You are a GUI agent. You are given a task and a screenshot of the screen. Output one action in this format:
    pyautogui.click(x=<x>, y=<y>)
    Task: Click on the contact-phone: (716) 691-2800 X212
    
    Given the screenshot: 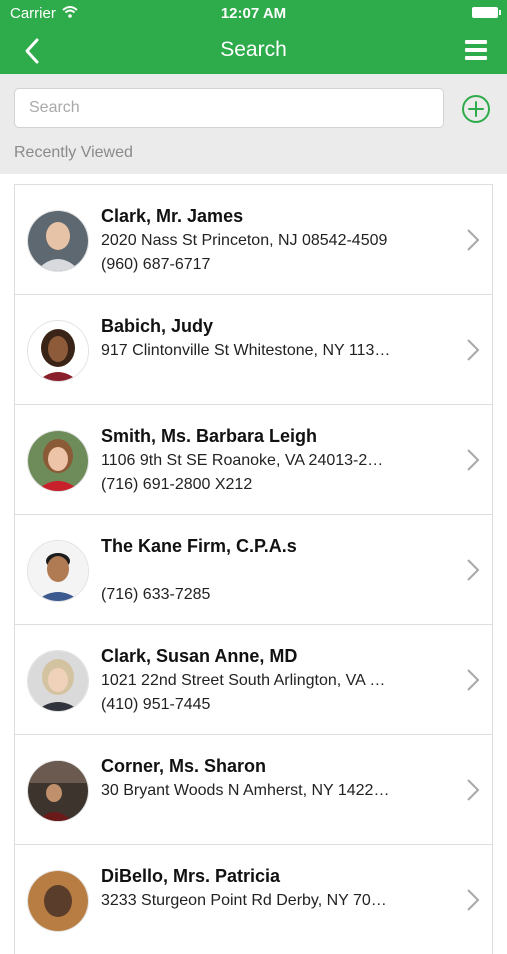 What is the action you would take?
    pyautogui.click(x=177, y=484)
    